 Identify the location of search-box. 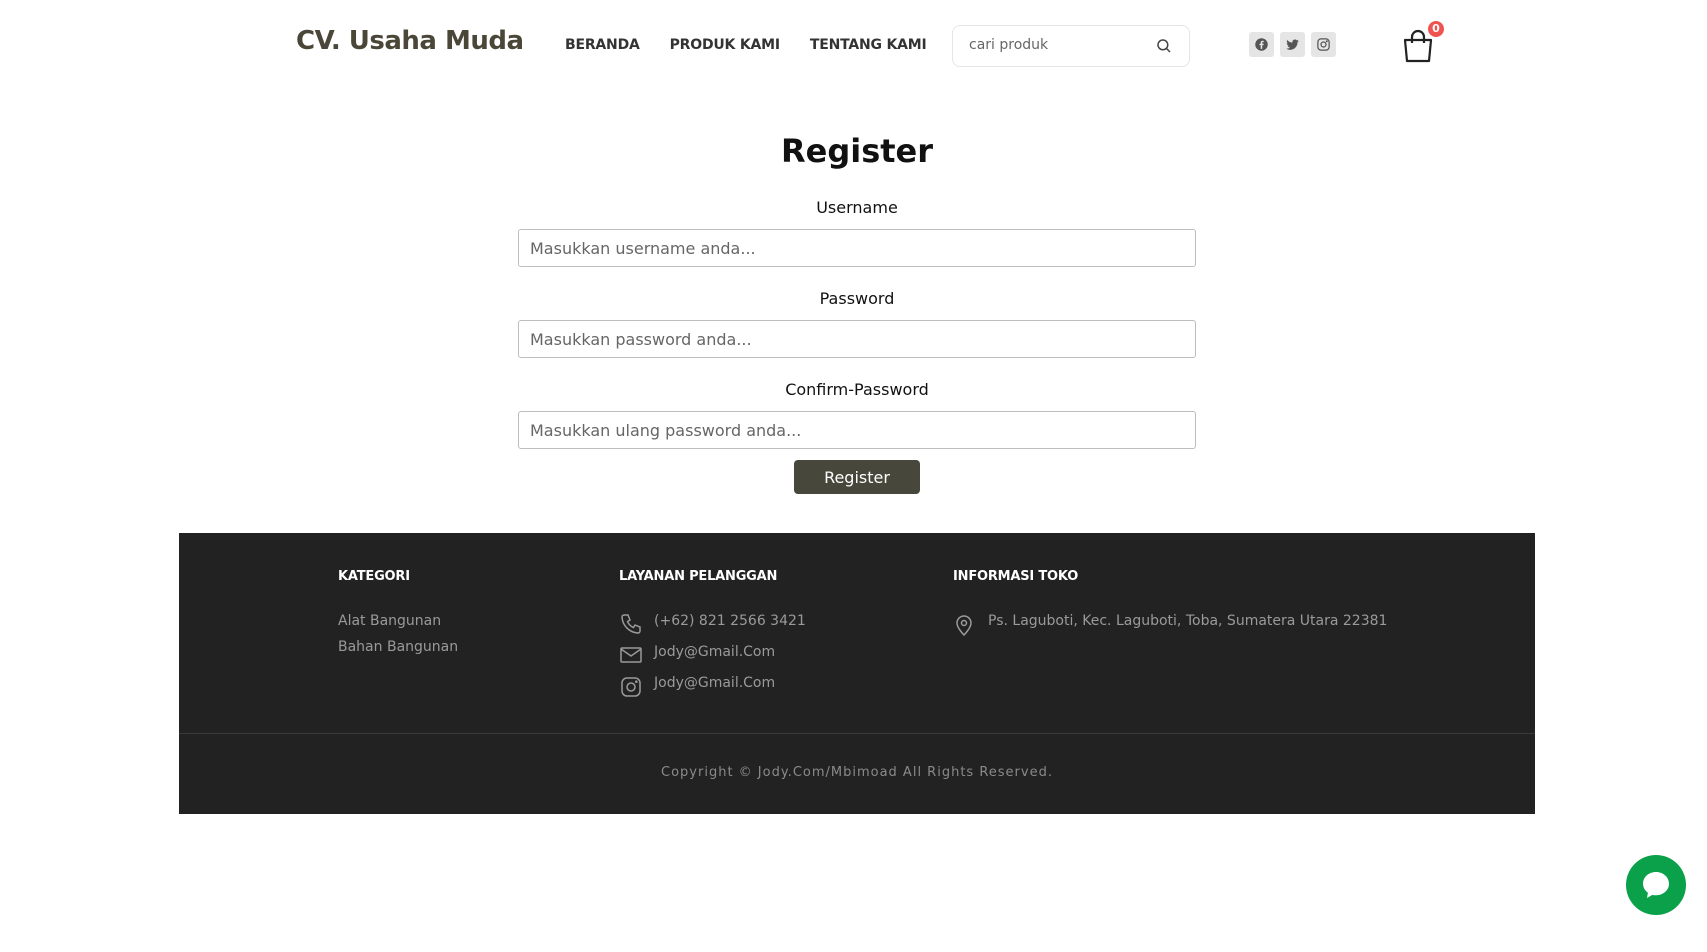
(1071, 46).